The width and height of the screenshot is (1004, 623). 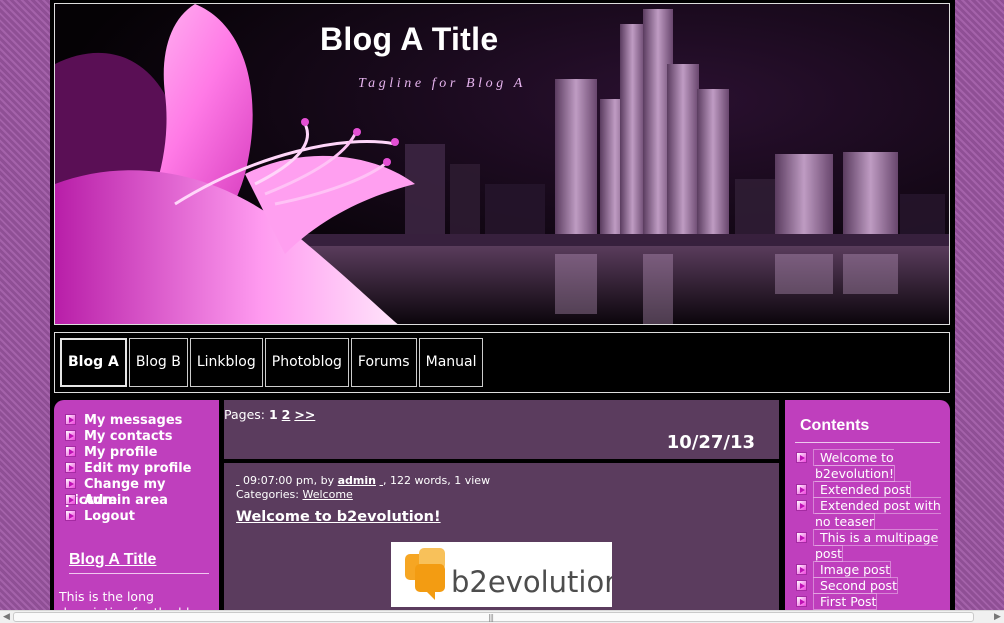 What do you see at coordinates (142, 517) in the screenshot?
I see `list-item: Logout` at bounding box center [142, 517].